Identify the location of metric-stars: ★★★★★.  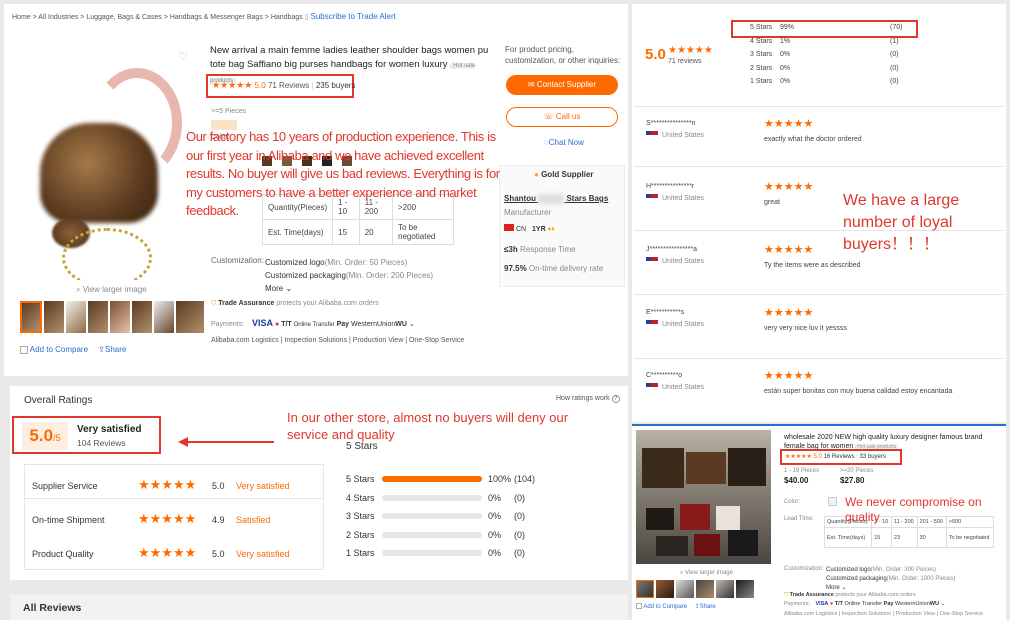
(167, 484).